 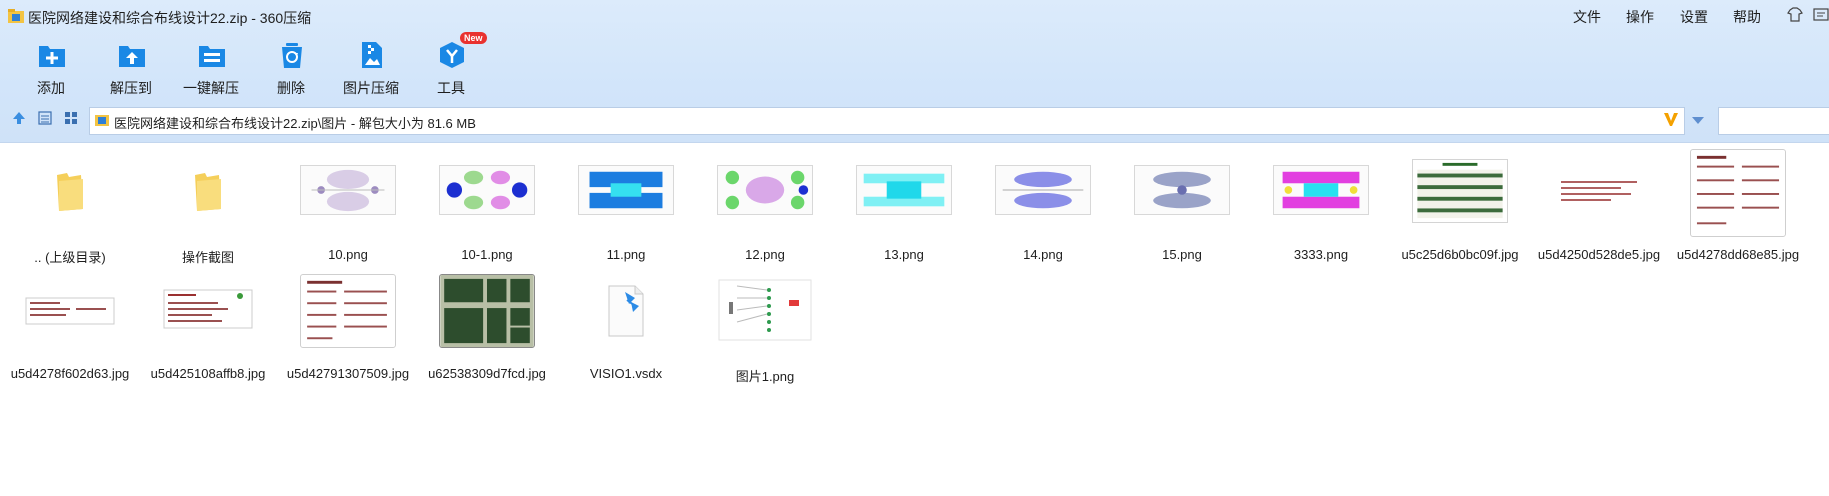 I want to click on file-item: .. (上级目录), so click(x=70, y=204).